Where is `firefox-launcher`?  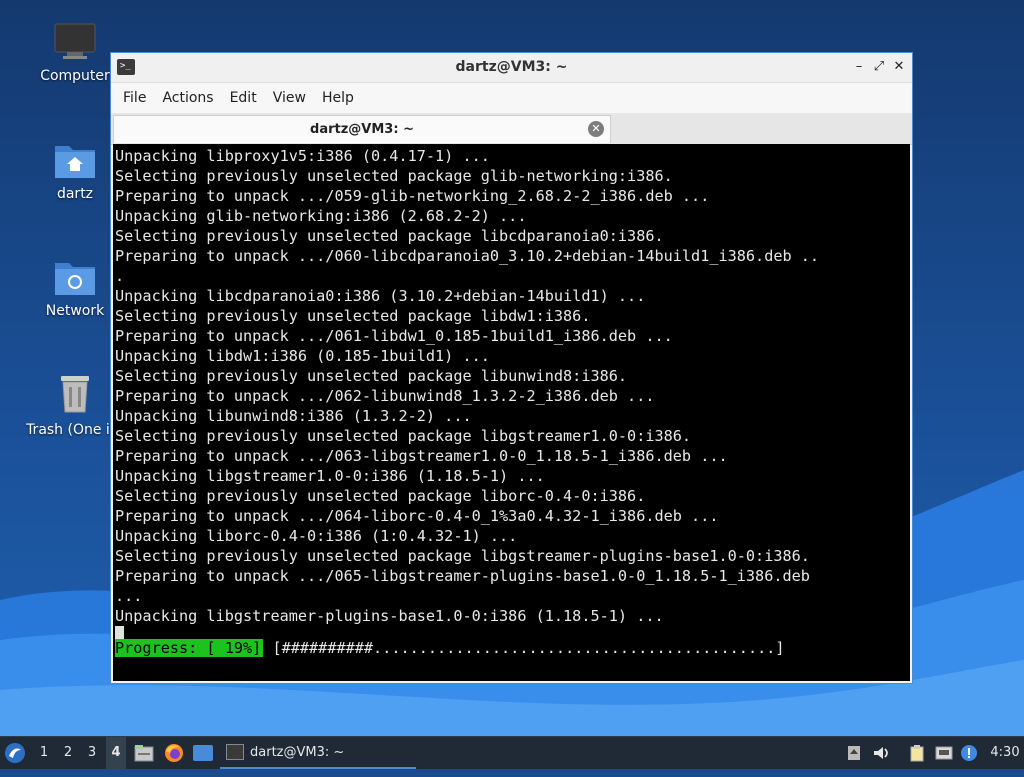
firefox-launcher is located at coordinates (175, 753).